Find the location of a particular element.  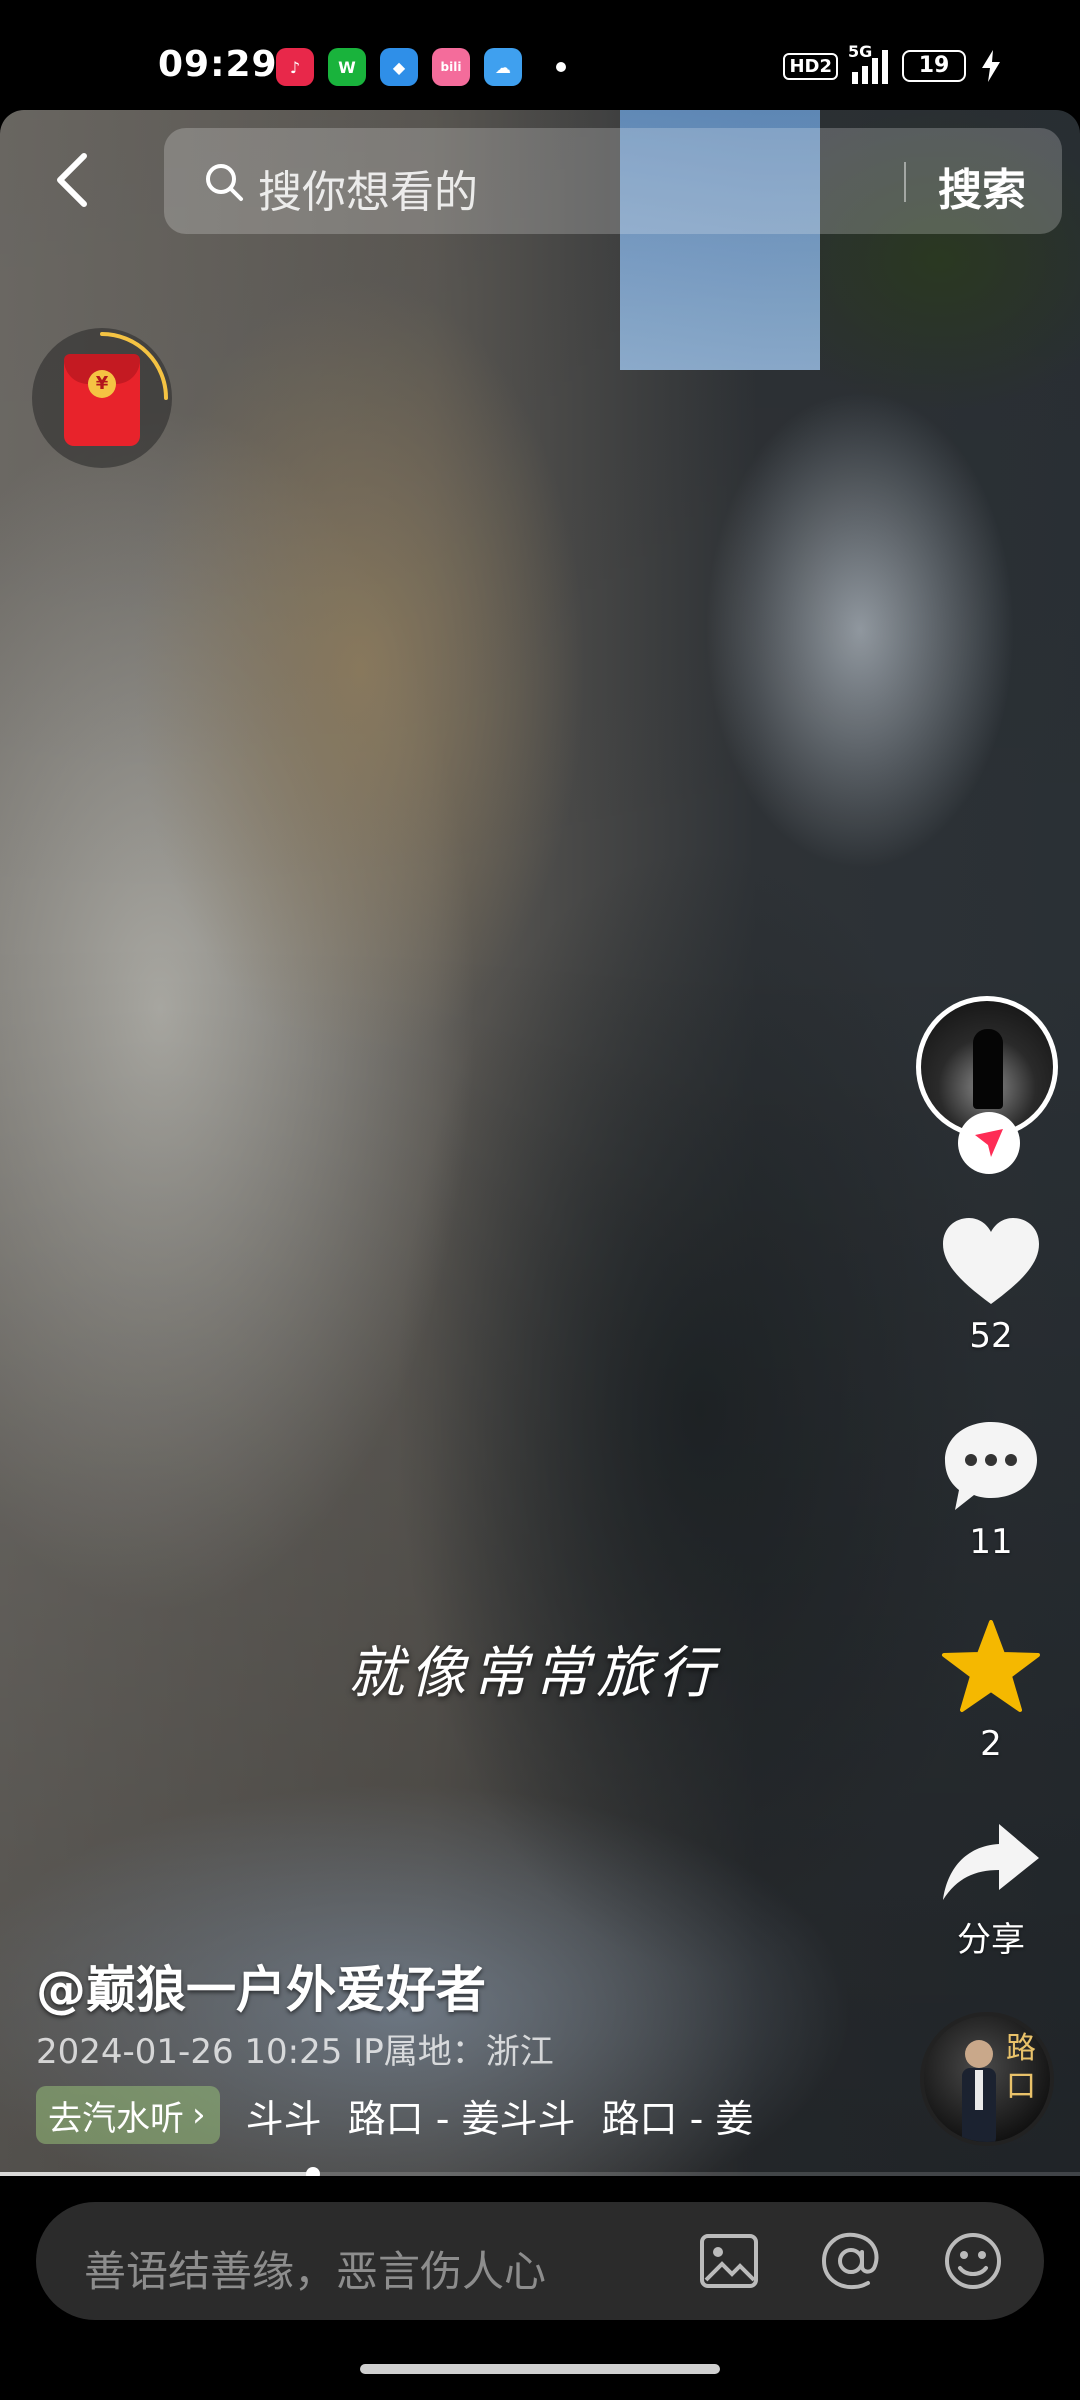

comment-input: 善语结善缘，恶言伤人心 is located at coordinates (540, 2261).